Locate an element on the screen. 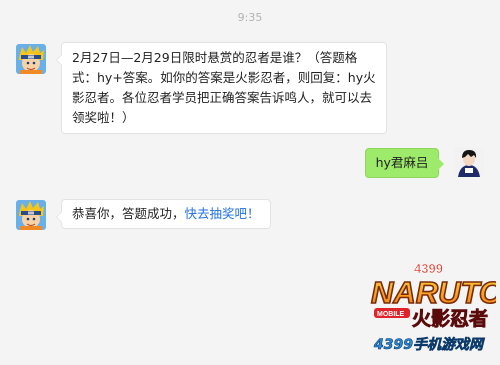 This screenshot has height=365, width=500. message-bubble-answer: hy君麻吕 is located at coordinates (404, 163).